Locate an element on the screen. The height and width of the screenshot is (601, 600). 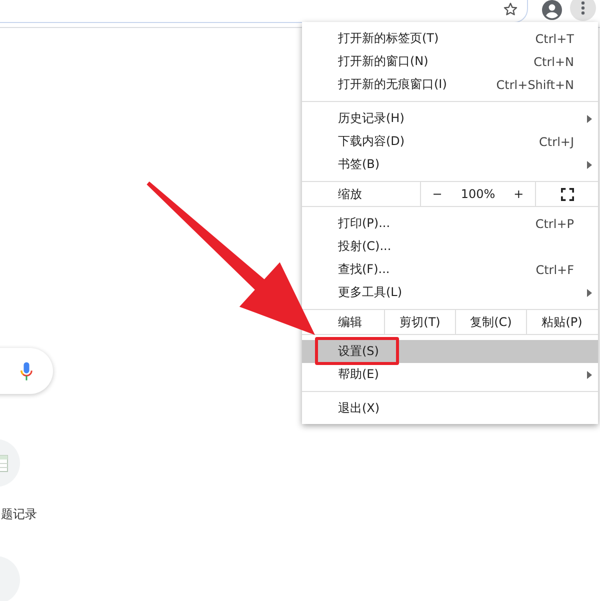
menu-item: 历史记录(H) is located at coordinates (450, 118).